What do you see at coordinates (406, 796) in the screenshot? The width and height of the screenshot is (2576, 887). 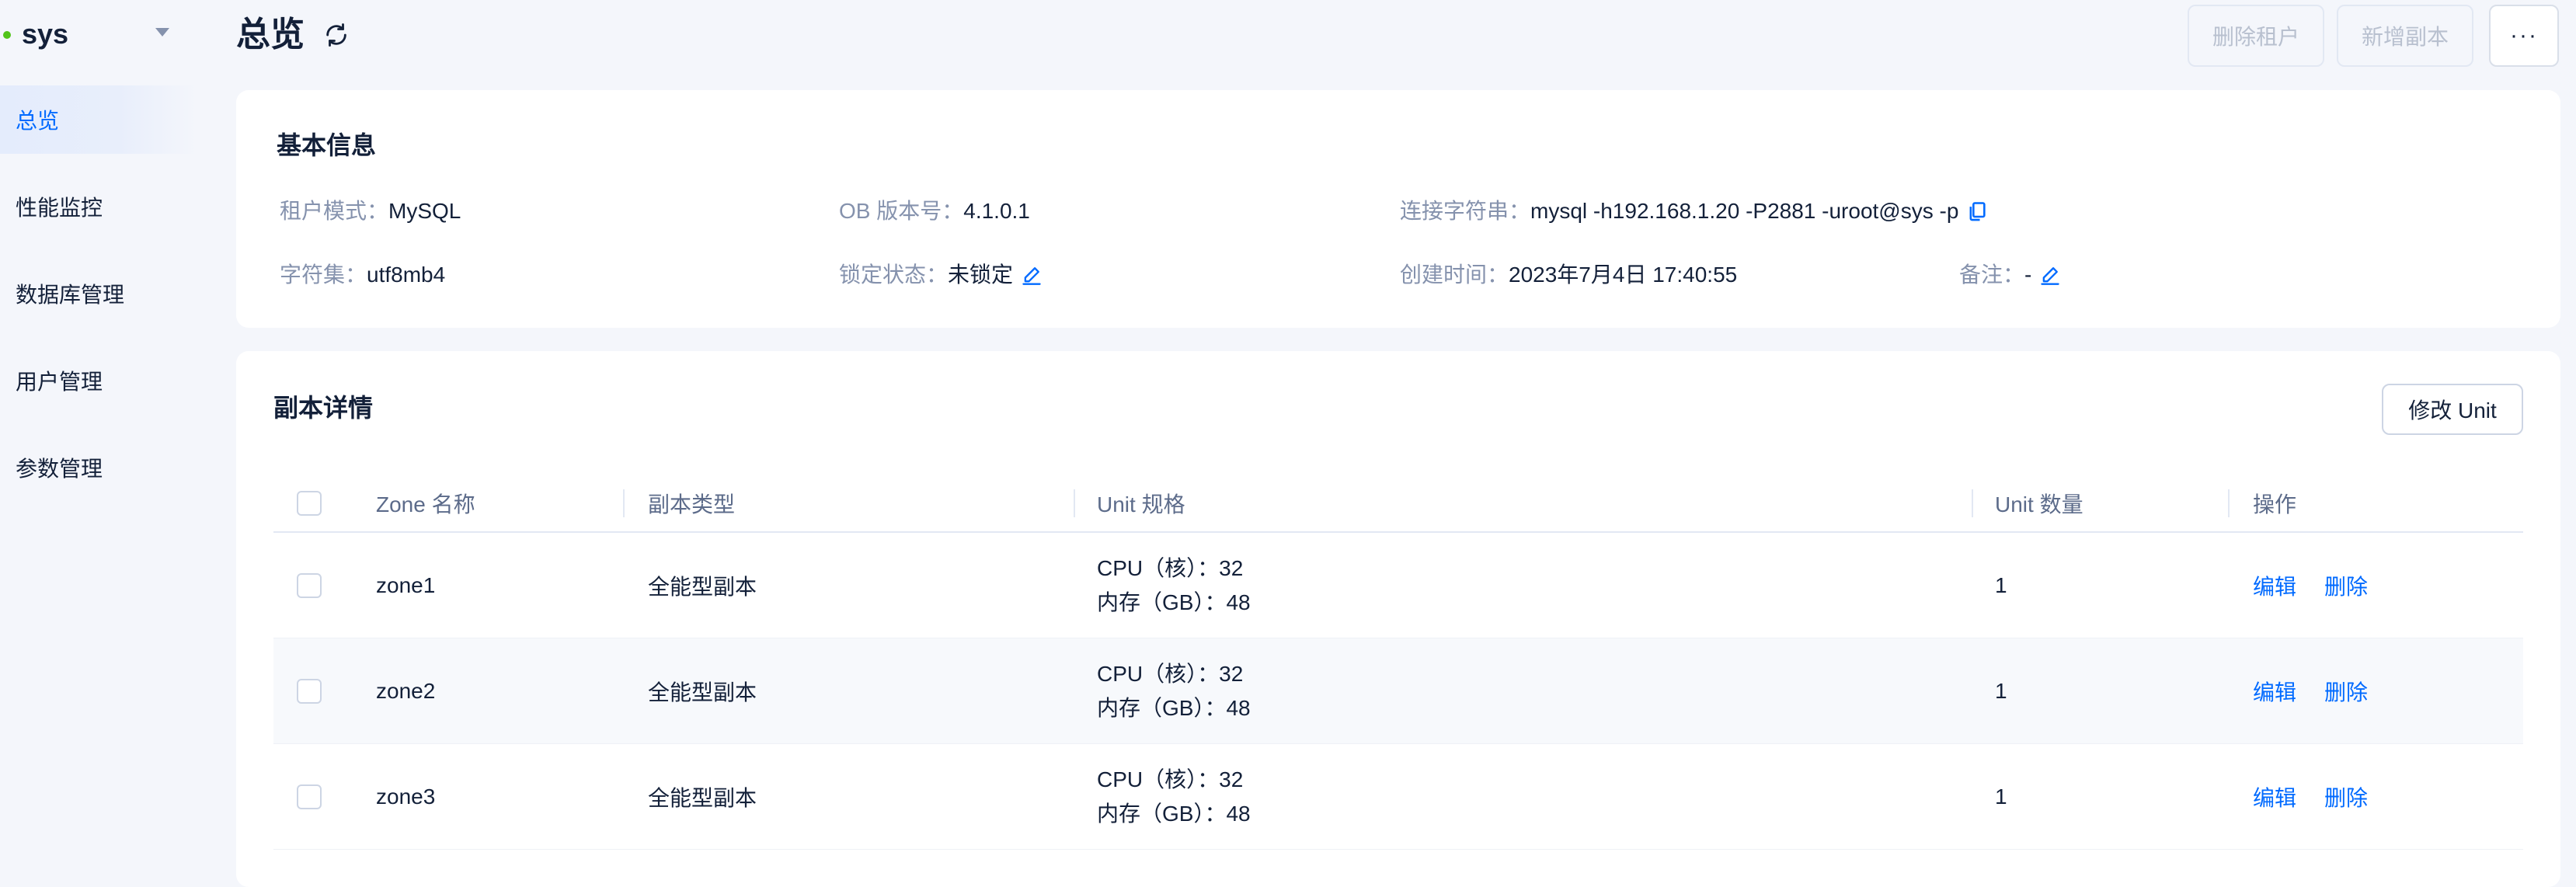 I see `zone-name-cell: zone3` at bounding box center [406, 796].